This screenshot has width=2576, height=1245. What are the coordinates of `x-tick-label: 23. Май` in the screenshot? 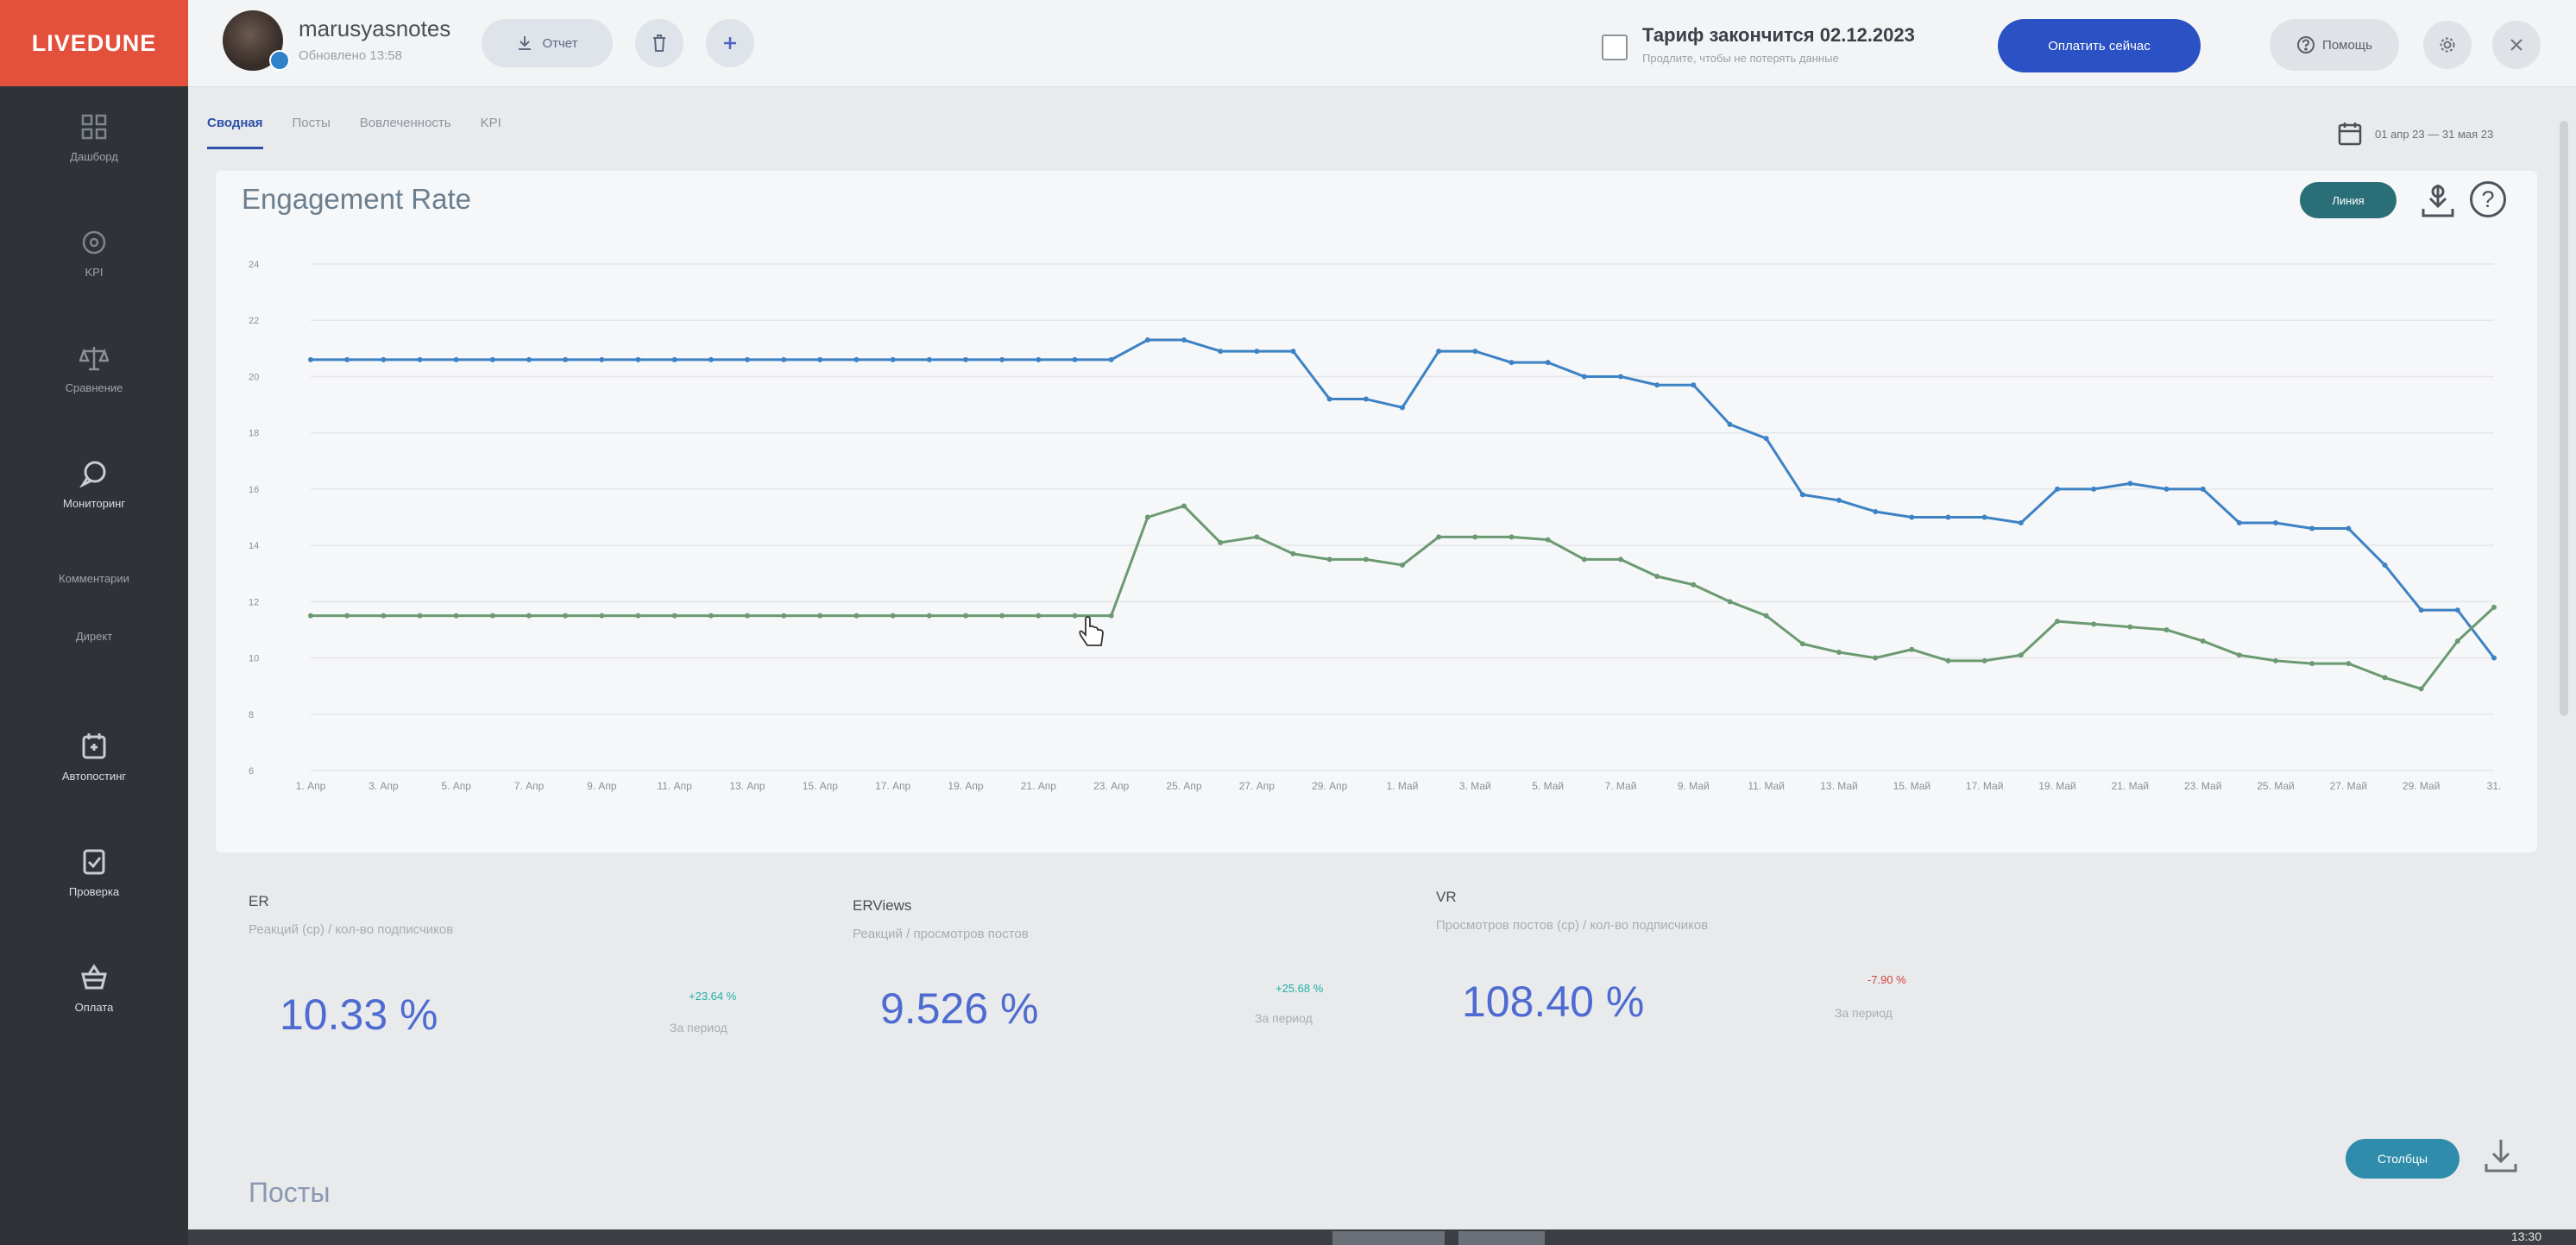 It's located at (2203, 786).